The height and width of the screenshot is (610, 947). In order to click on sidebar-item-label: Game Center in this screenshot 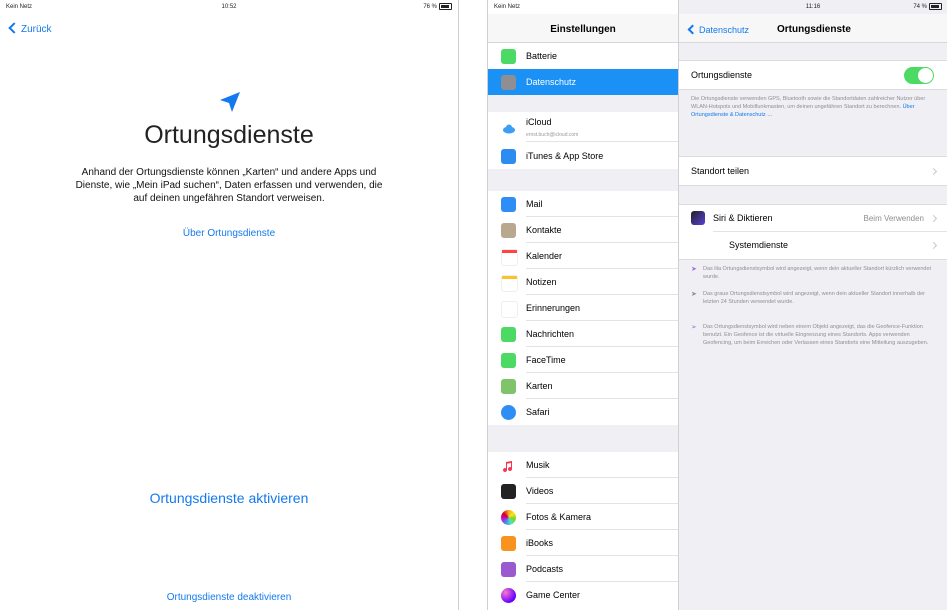, I will do `click(553, 595)`.